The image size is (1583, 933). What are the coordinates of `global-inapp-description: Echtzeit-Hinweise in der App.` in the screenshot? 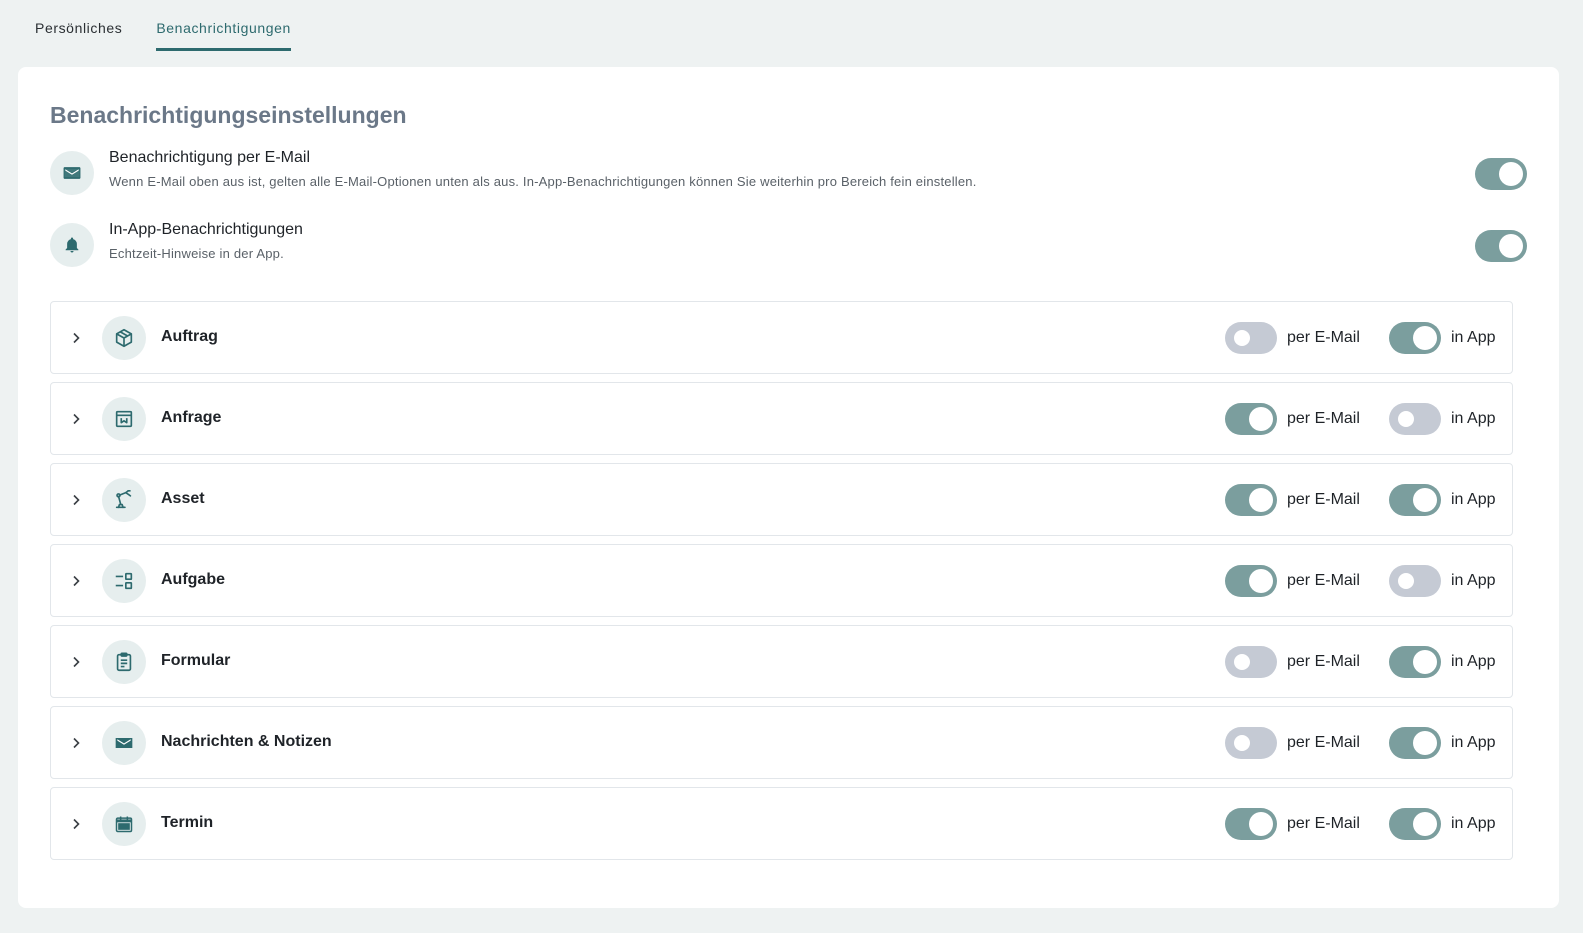 It's located at (196, 253).